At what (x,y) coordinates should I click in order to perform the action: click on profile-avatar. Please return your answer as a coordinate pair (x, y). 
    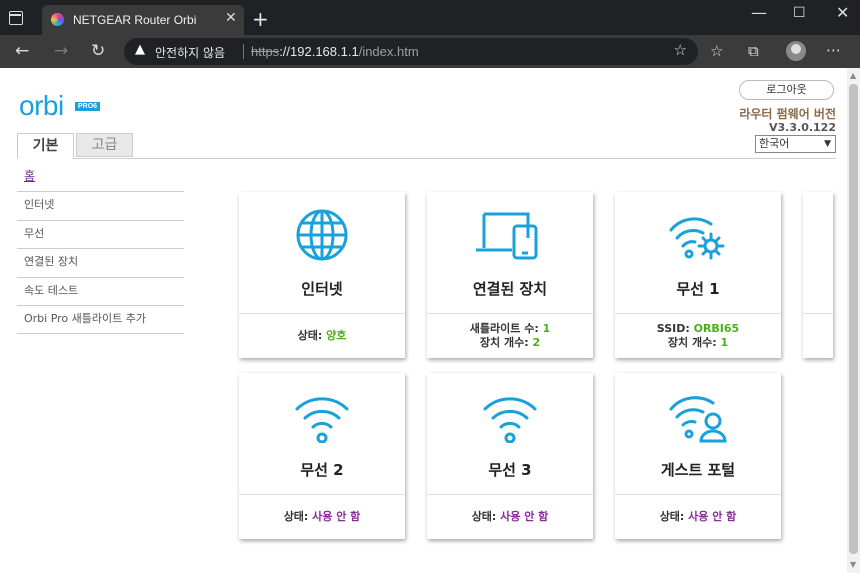
    Looking at the image, I should click on (796, 51).